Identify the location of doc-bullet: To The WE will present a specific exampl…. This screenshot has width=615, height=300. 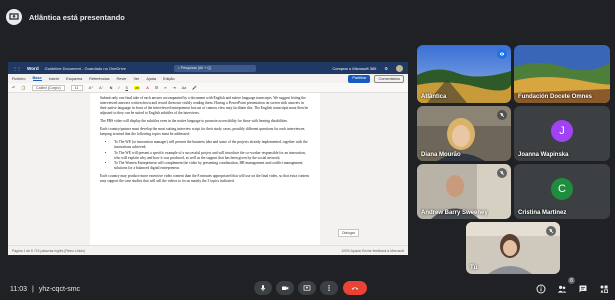
(212, 156).